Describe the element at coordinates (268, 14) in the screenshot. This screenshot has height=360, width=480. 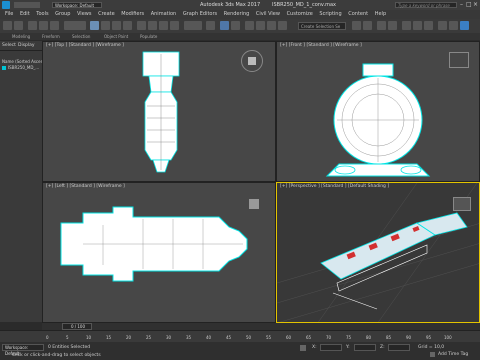
I see `menu-civil-view: Civil View` at that location.